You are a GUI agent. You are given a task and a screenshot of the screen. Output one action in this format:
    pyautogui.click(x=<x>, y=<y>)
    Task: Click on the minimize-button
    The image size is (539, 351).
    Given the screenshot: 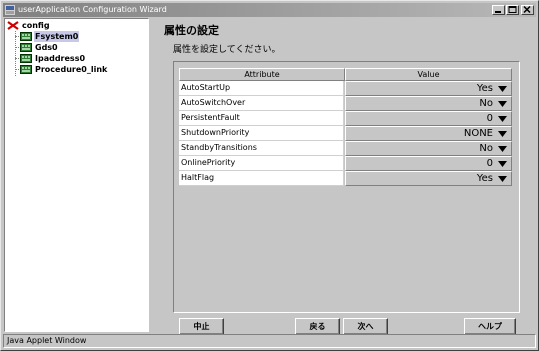 What is the action you would take?
    pyautogui.click(x=498, y=10)
    